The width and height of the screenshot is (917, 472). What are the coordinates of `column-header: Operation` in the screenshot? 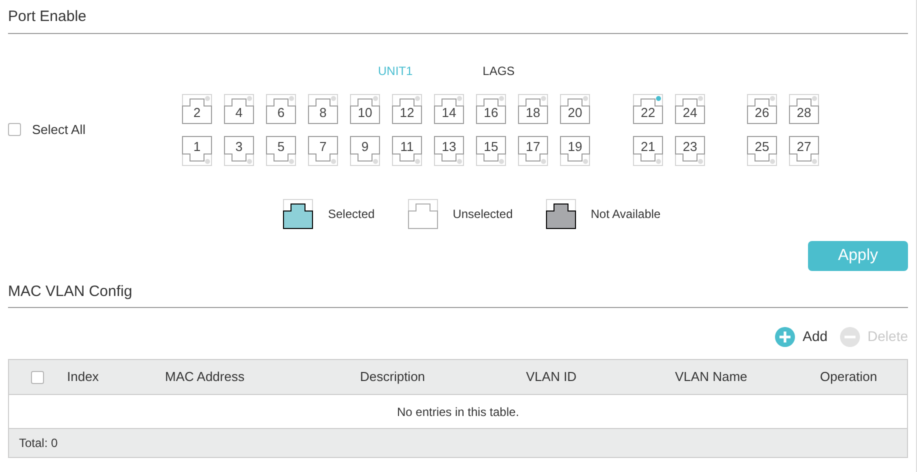 It's located at (849, 376).